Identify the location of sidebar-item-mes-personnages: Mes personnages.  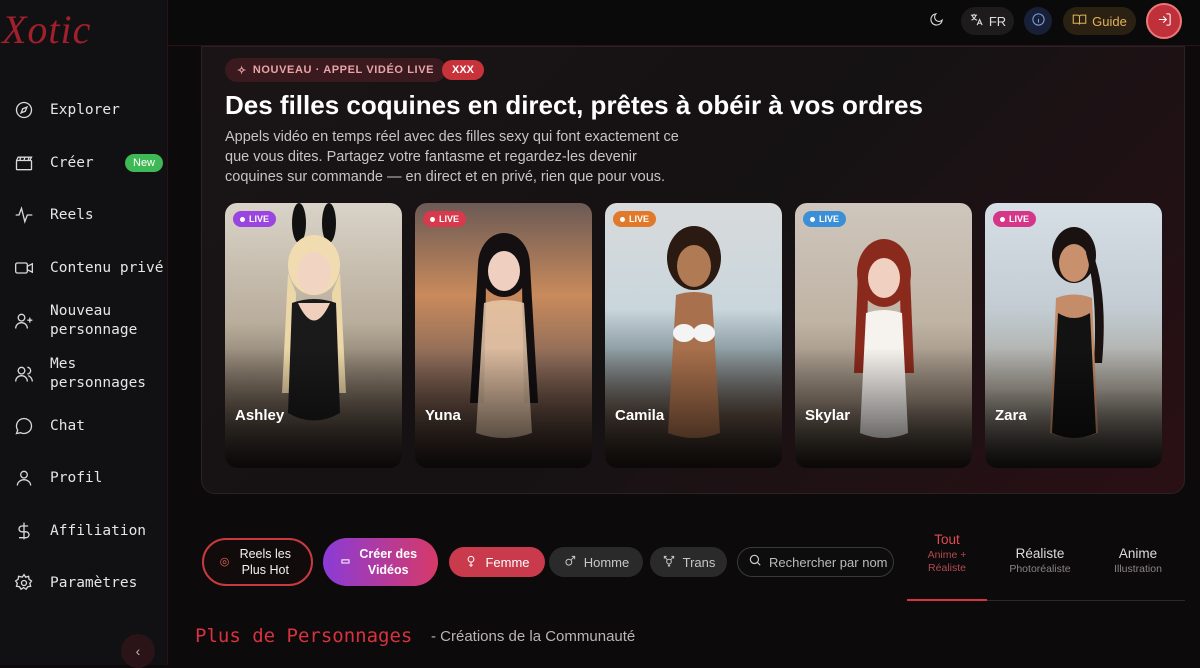
(84, 374).